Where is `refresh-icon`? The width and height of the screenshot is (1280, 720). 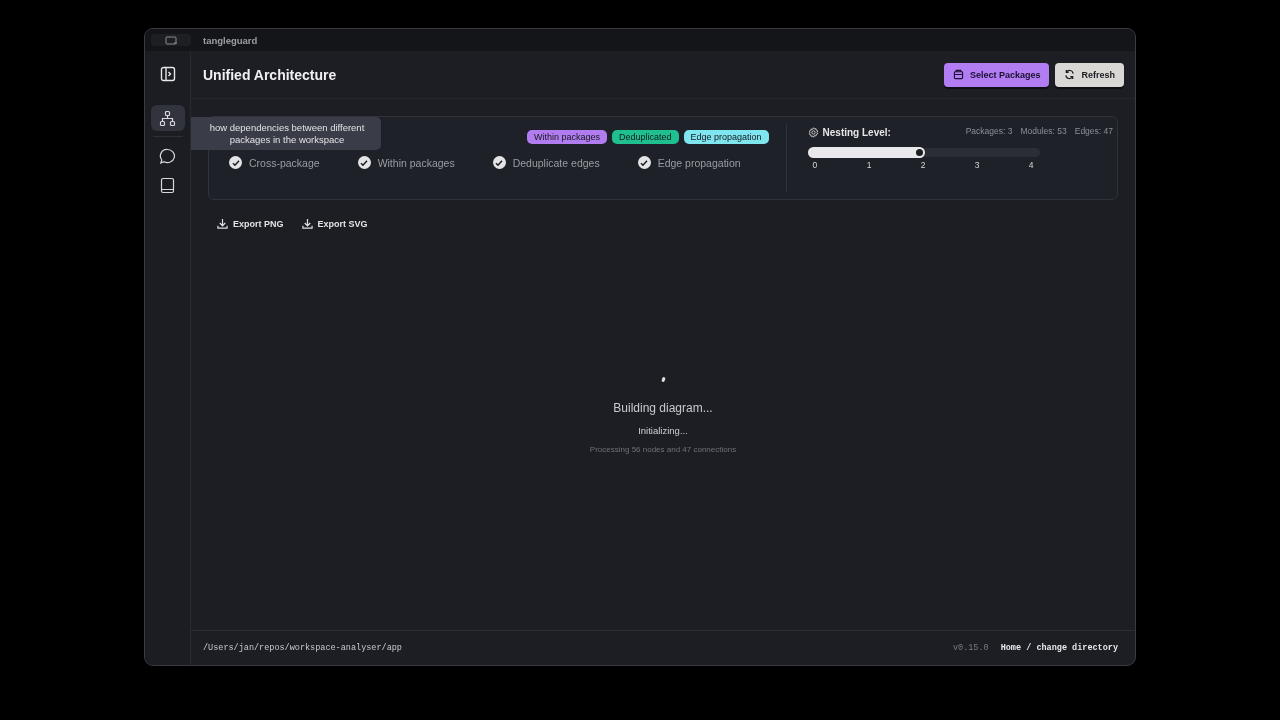 refresh-icon is located at coordinates (1070, 74).